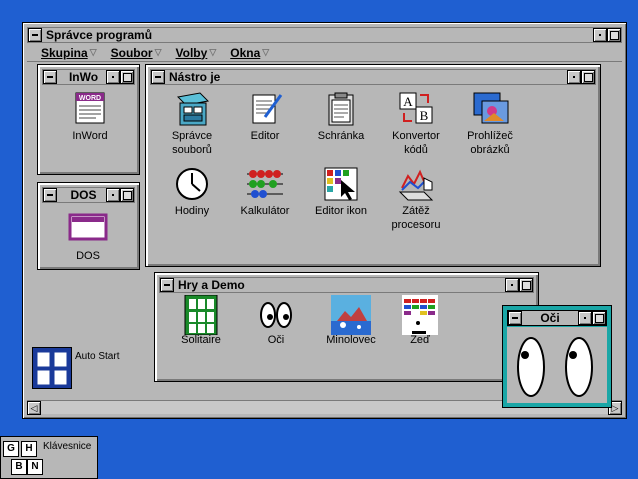  Describe the element at coordinates (265, 136) in the screenshot. I see `program-item-label: Editor` at that location.